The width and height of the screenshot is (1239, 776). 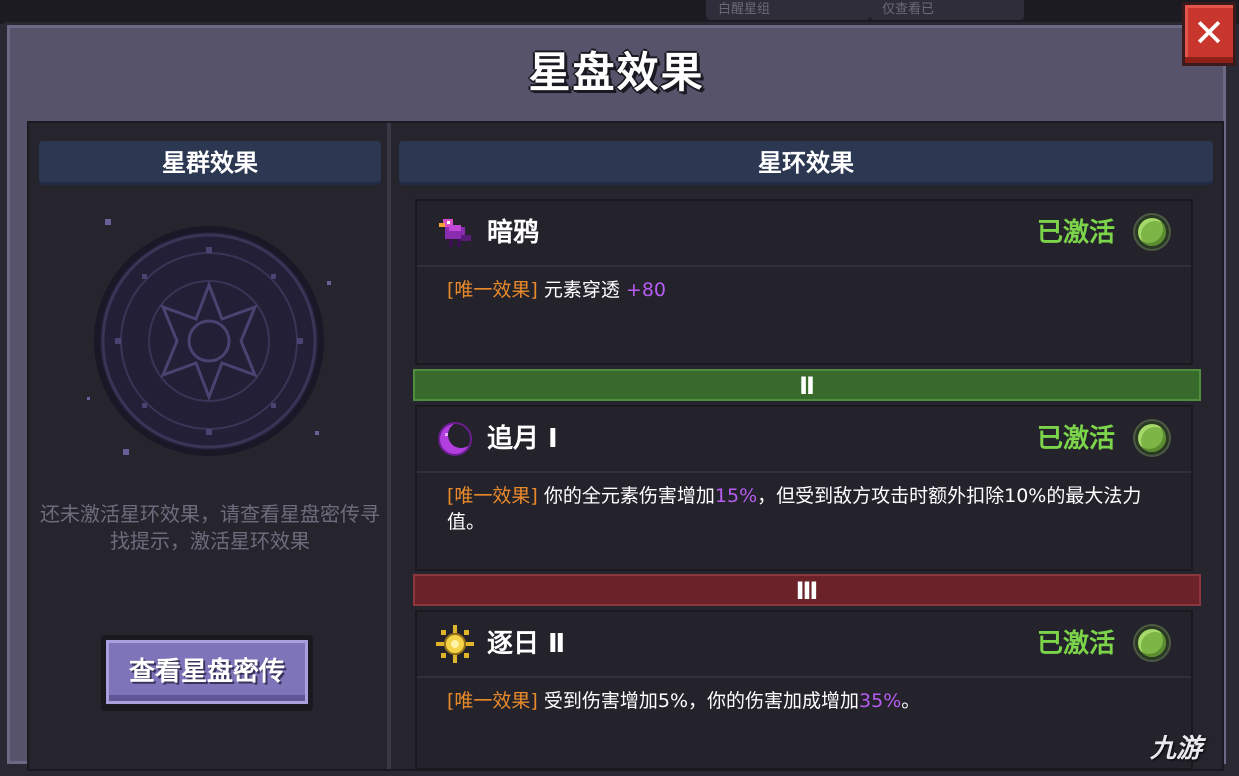 What do you see at coordinates (584, 290) in the screenshot?
I see `effect-text: 元素穿透` at bounding box center [584, 290].